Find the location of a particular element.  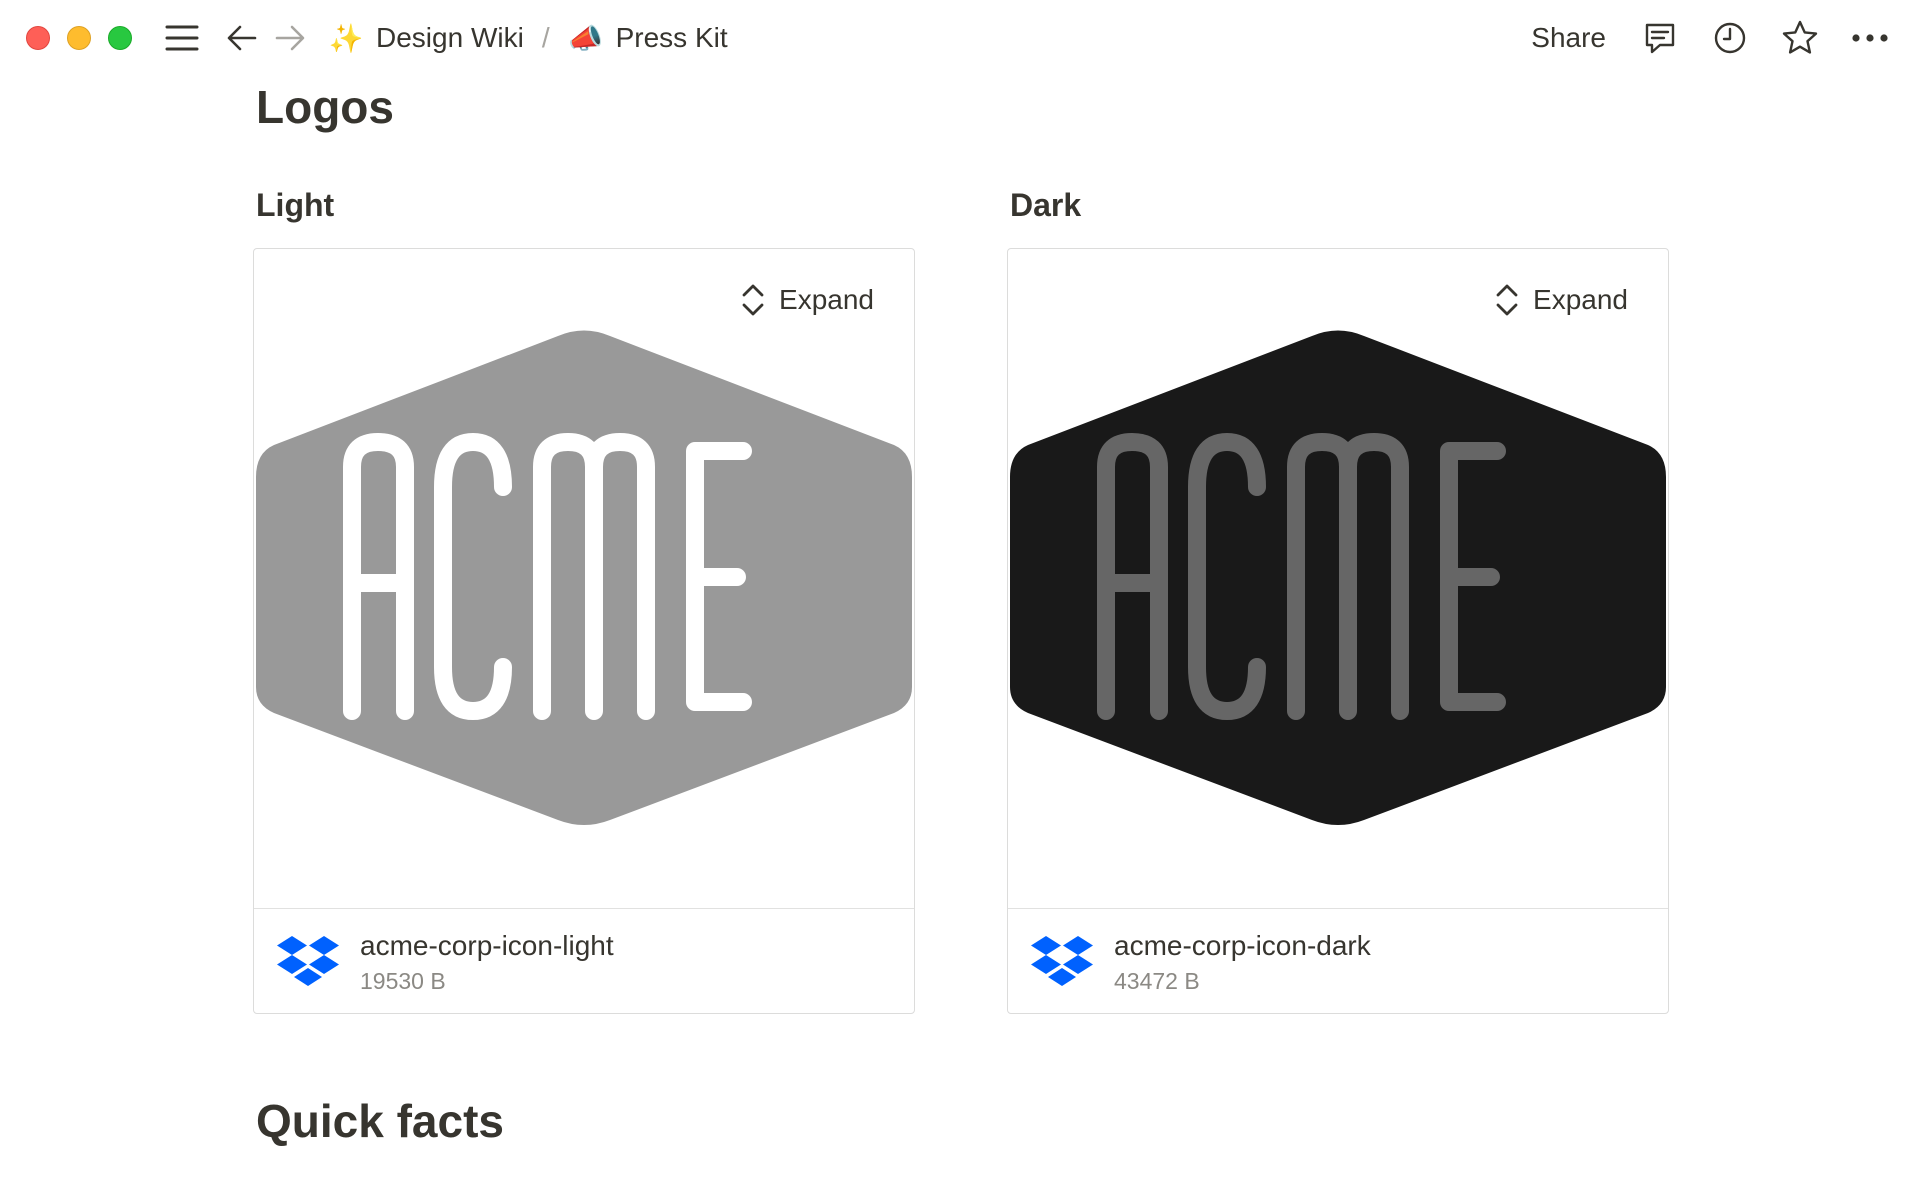

subheading-dark: Dark is located at coordinates (1046, 205).